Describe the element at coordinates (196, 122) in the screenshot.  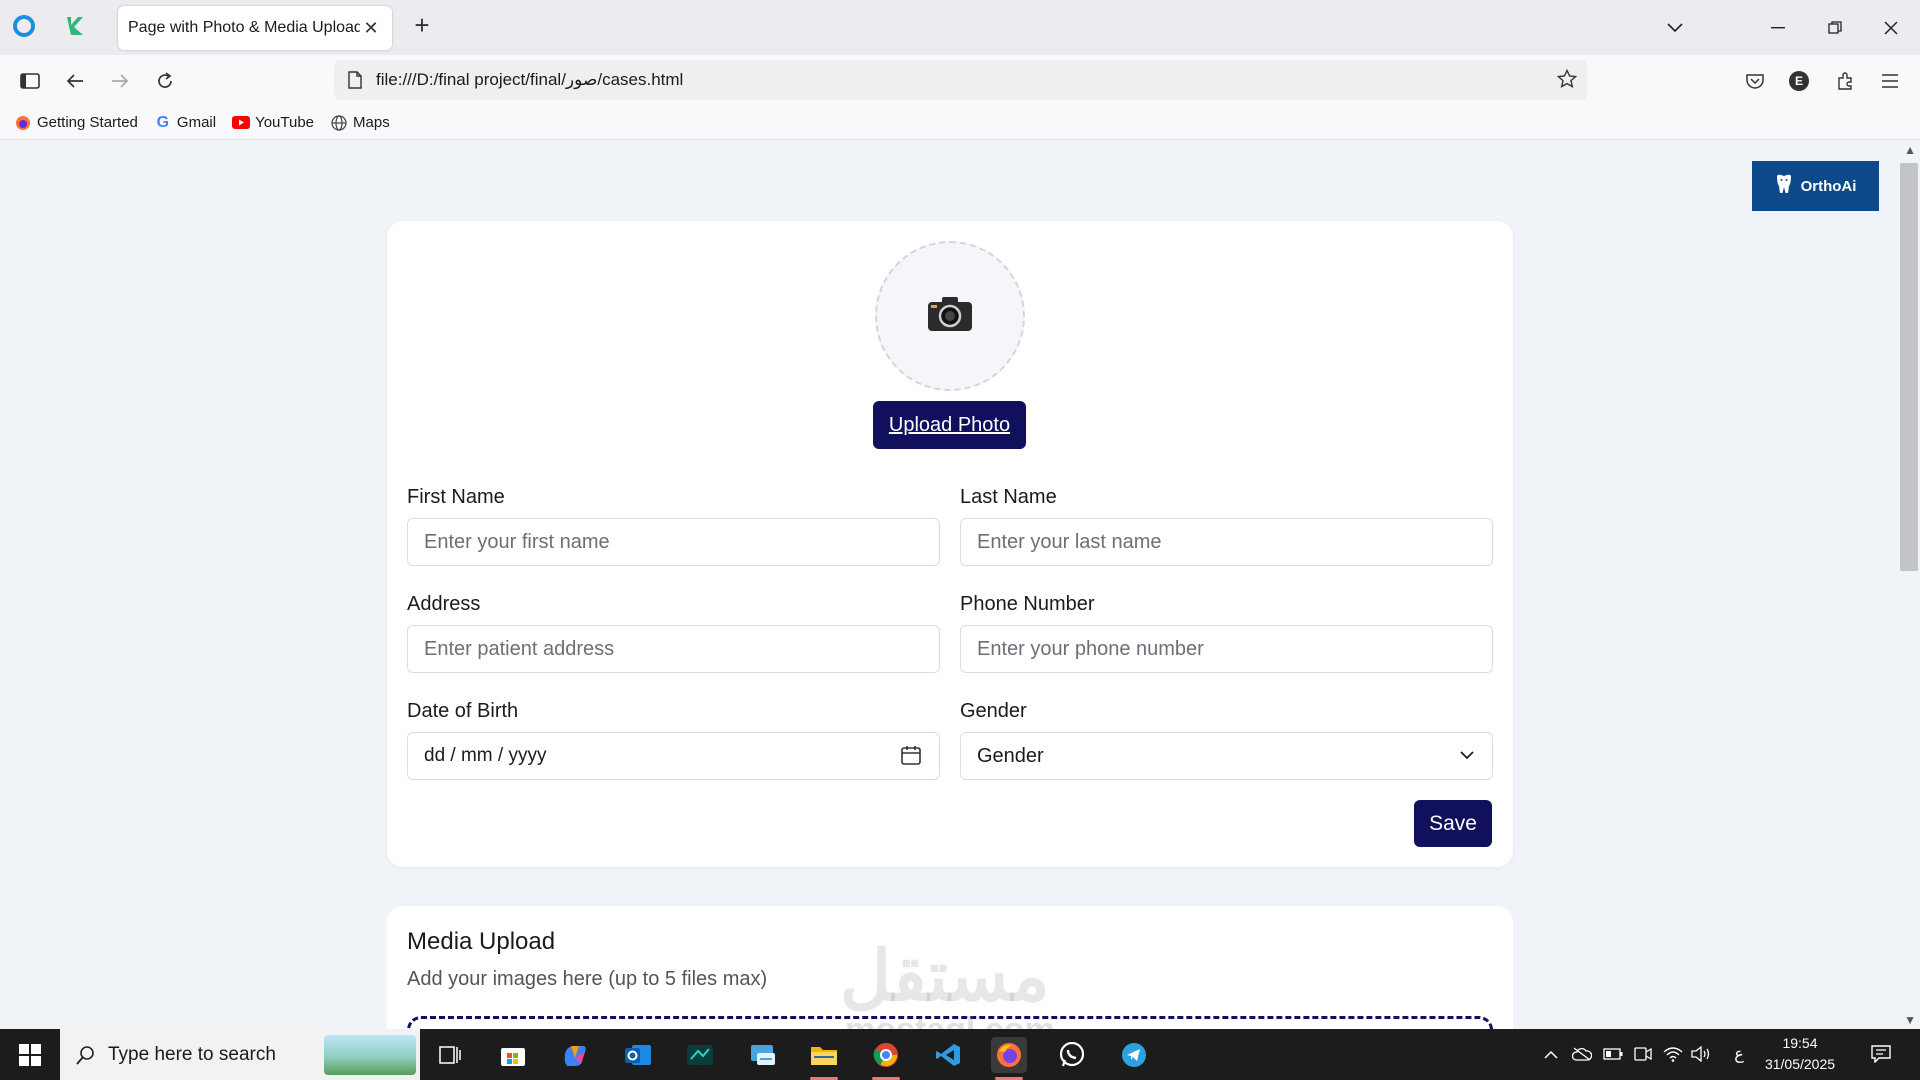
I see `bookmark-label: Gmail` at that location.